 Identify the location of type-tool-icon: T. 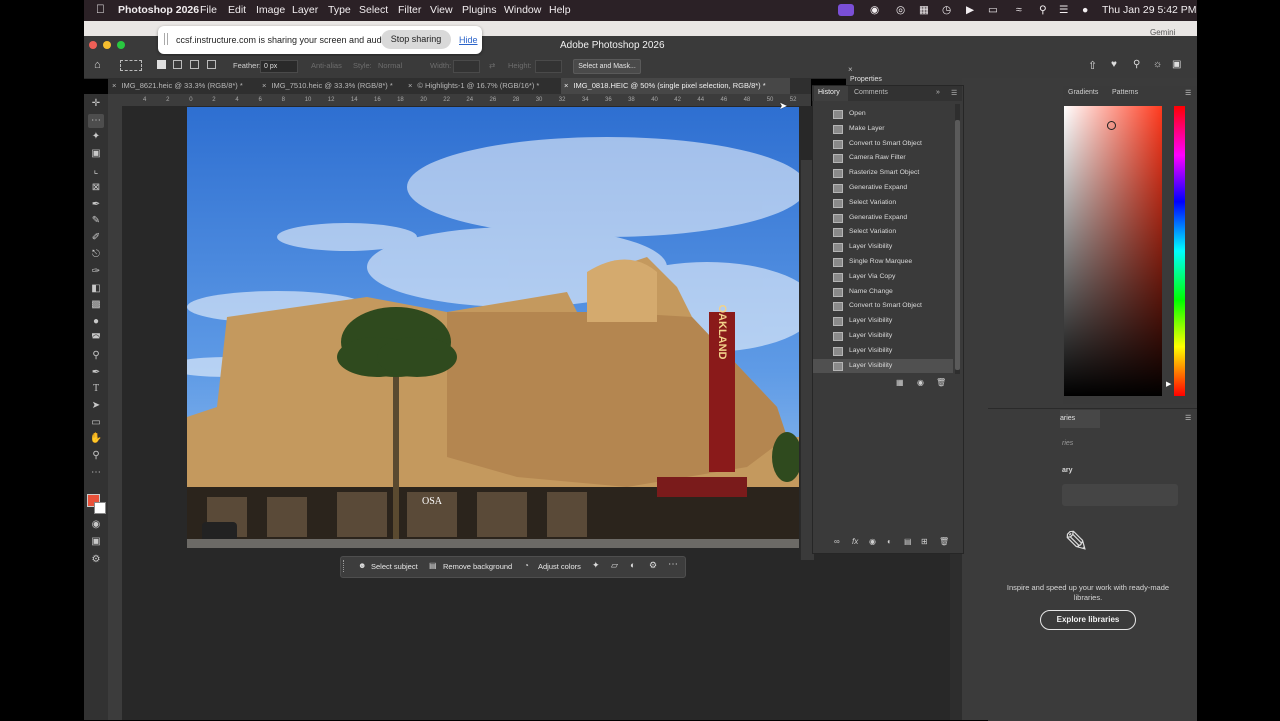
(96, 389).